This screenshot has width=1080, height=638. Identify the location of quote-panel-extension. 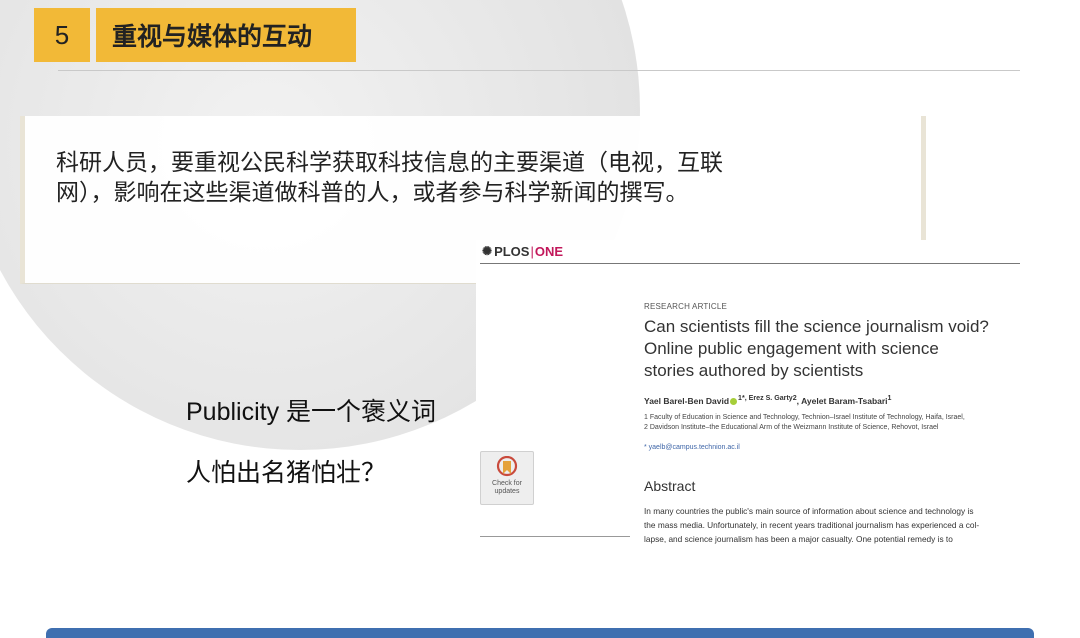
(249, 262).